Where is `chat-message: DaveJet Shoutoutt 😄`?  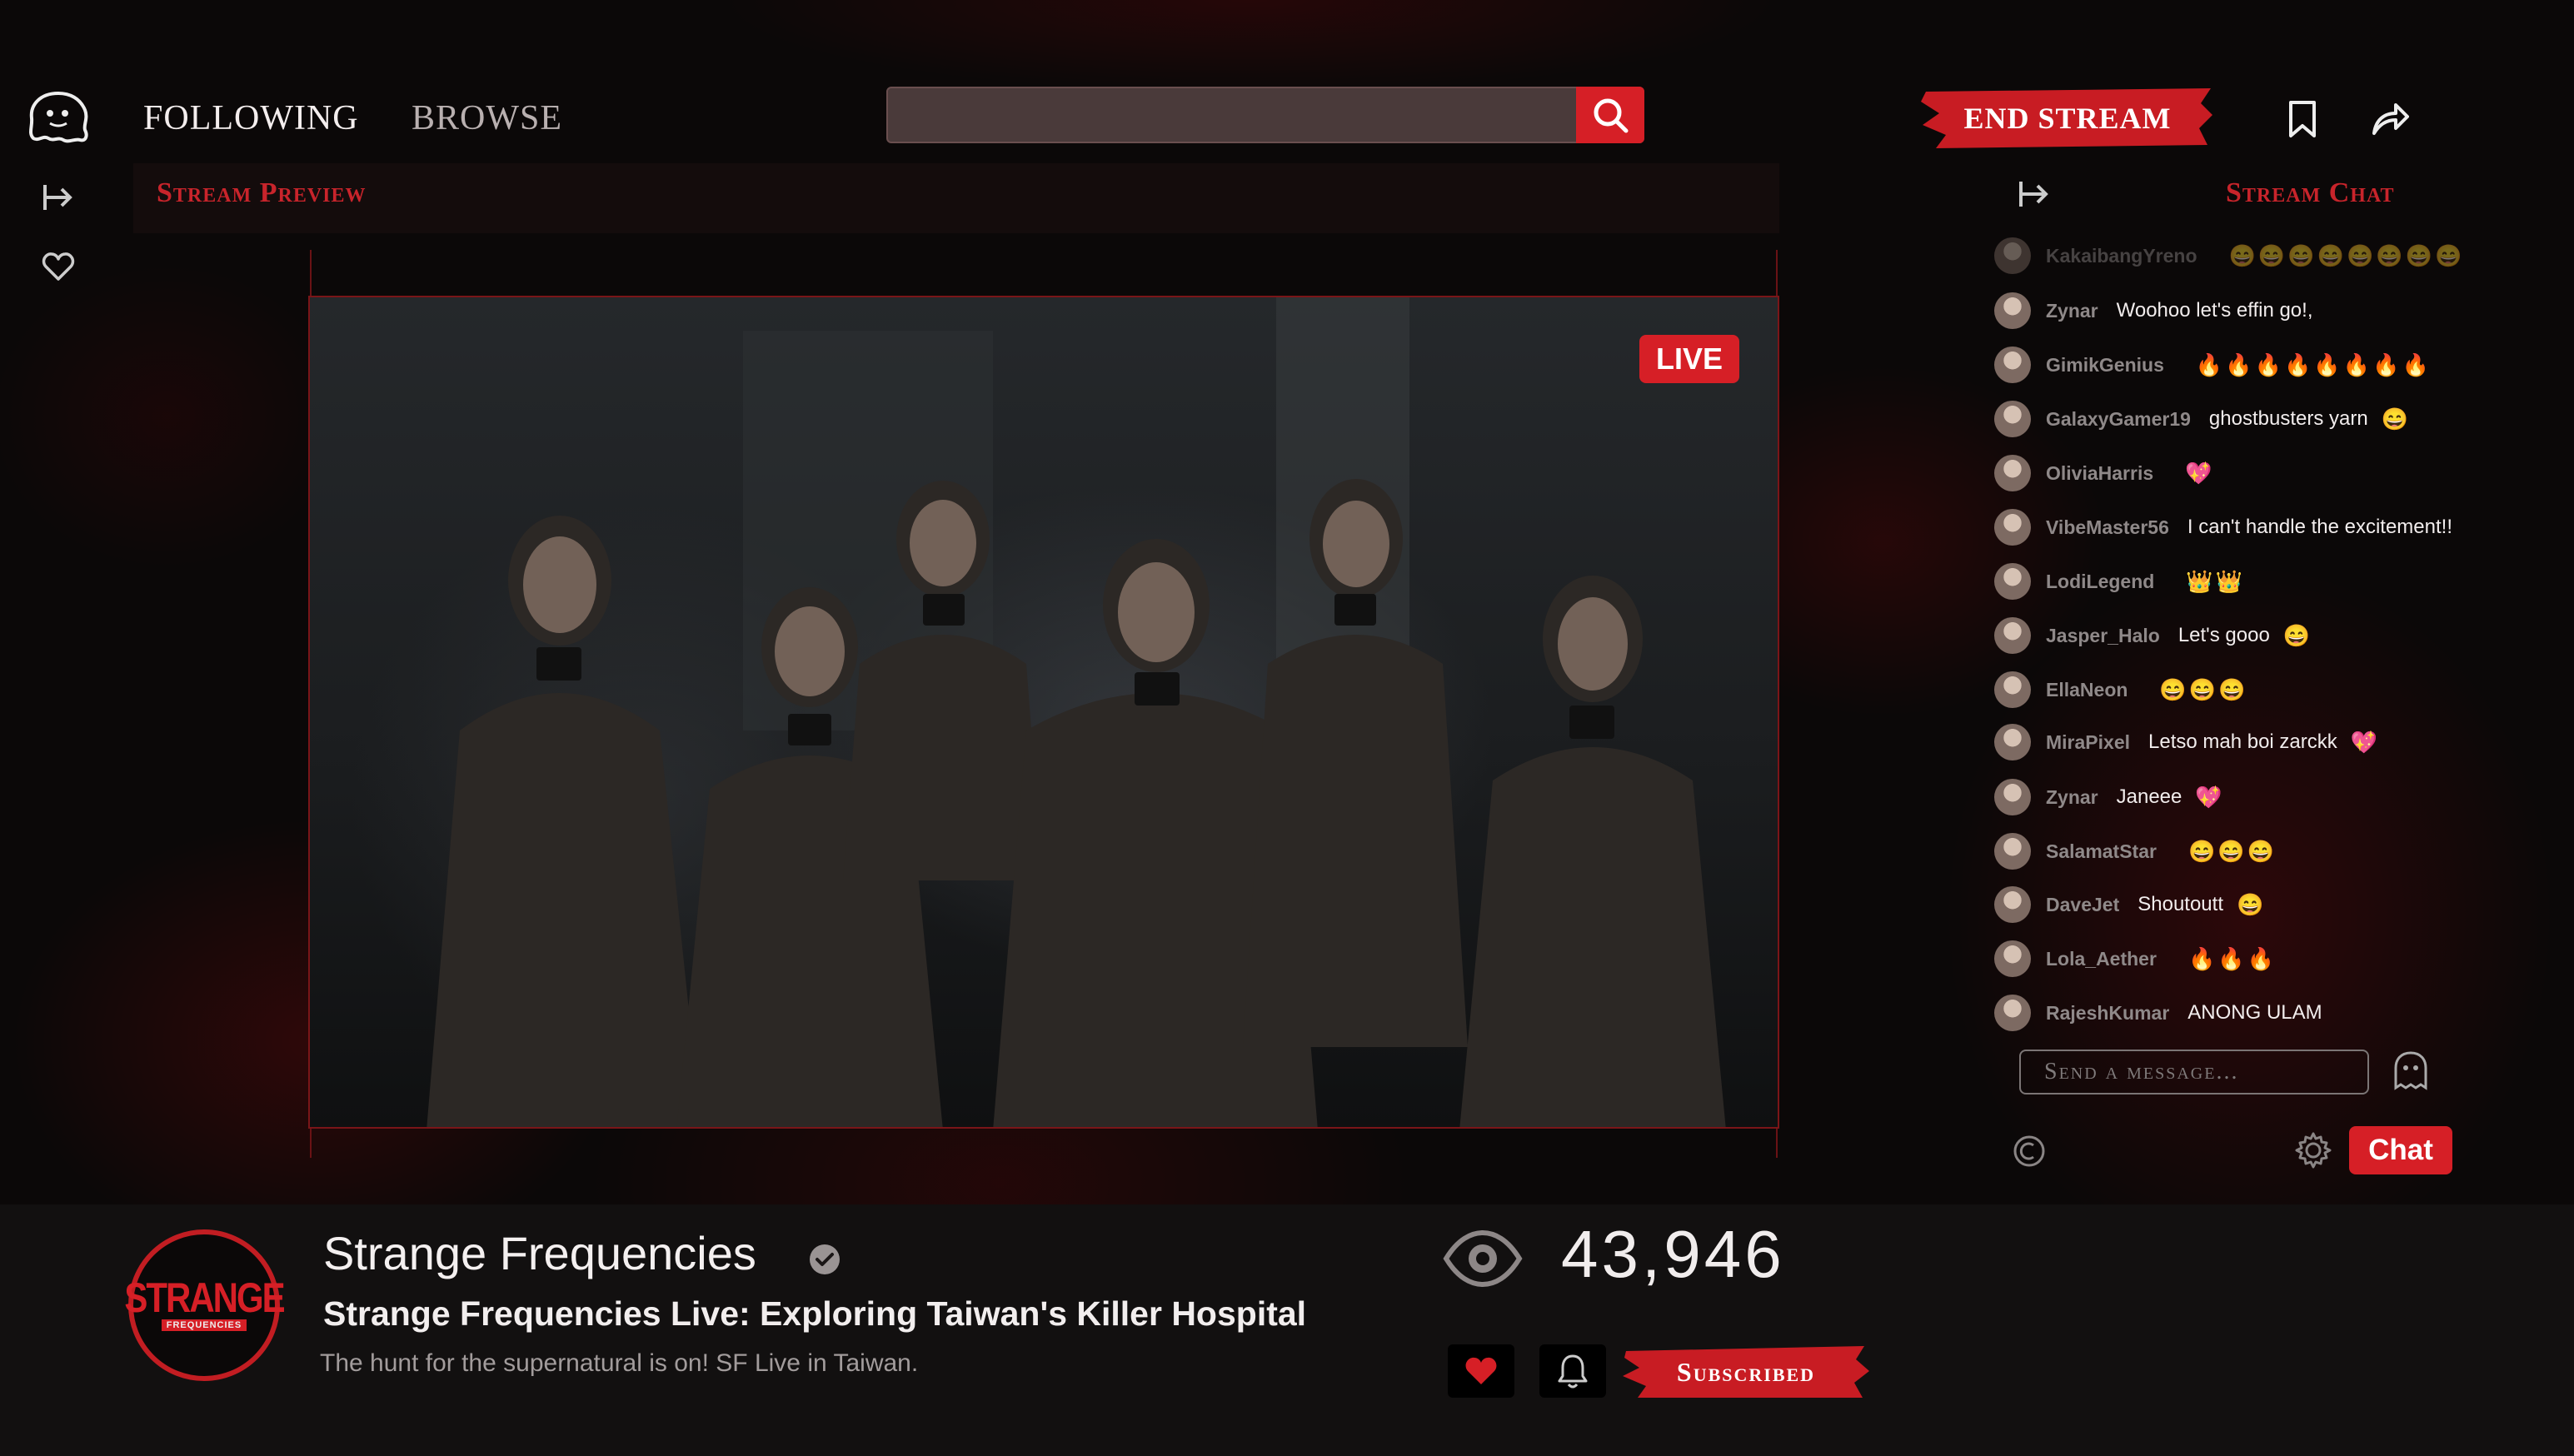 chat-message: DaveJet Shoutoutt 😄 is located at coordinates (2130, 904).